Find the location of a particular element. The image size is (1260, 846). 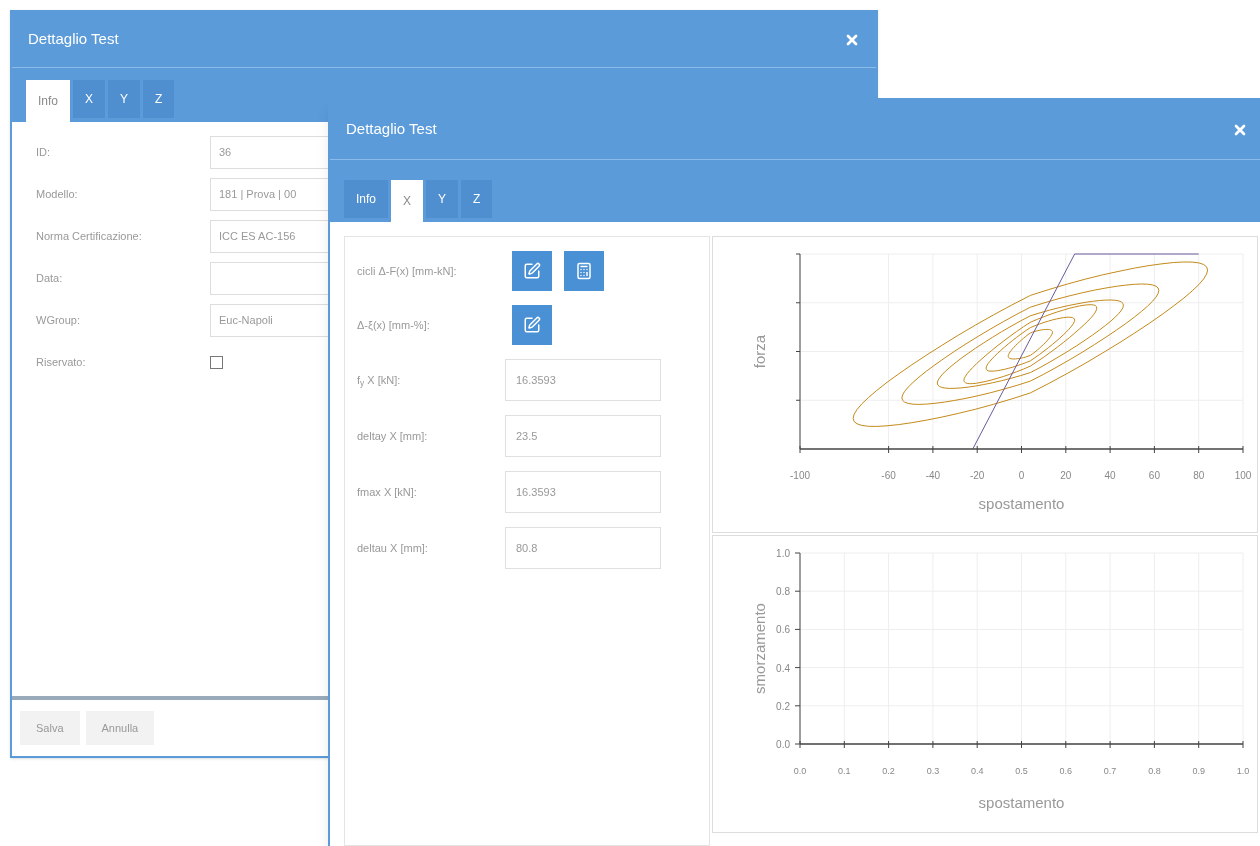

input-field: 23.5 is located at coordinates (583, 436).